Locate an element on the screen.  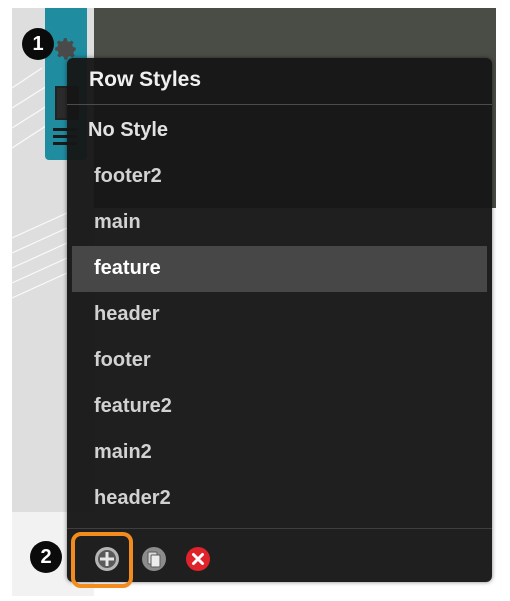
style-item-header: header is located at coordinates (279, 315).